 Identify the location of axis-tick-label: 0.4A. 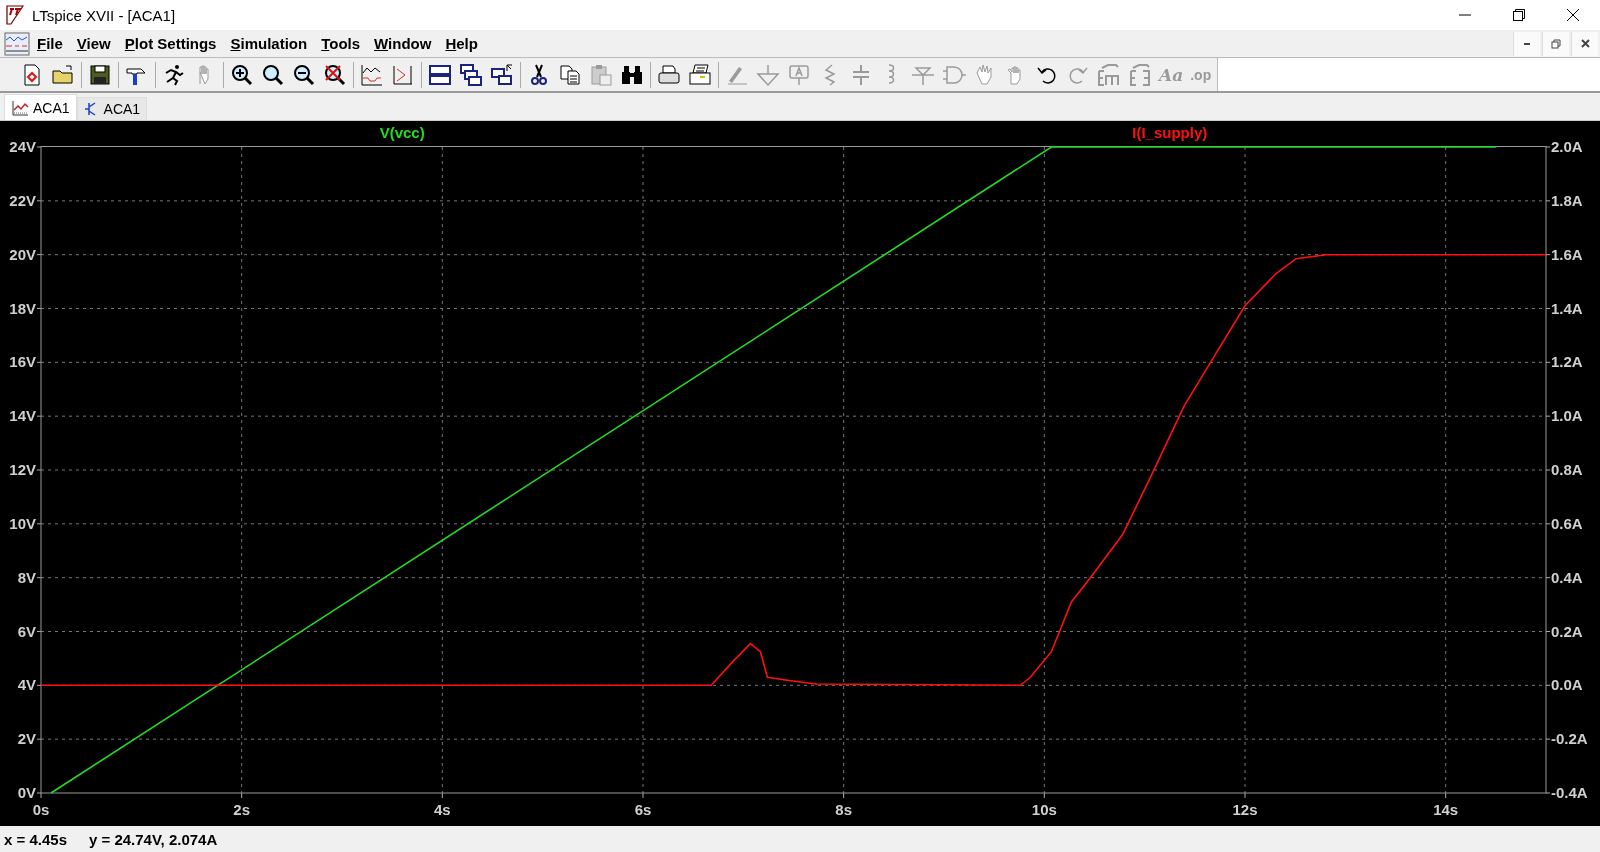
(1567, 577).